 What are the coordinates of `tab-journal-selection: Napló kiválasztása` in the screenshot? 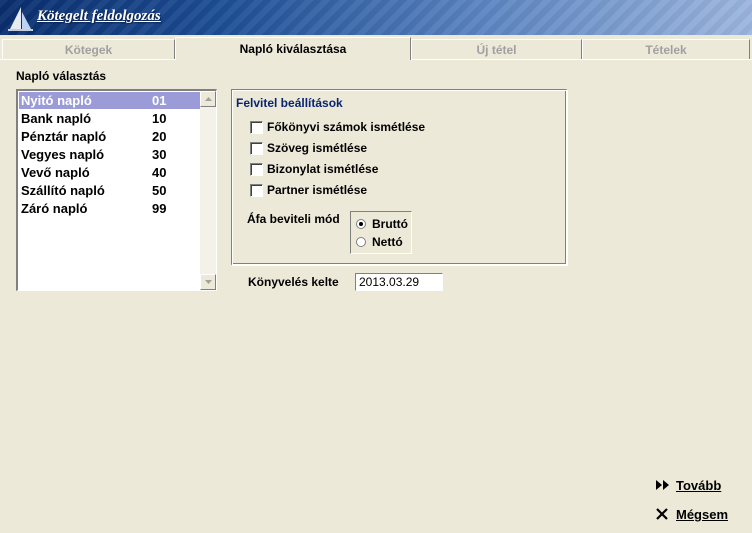 It's located at (293, 48).